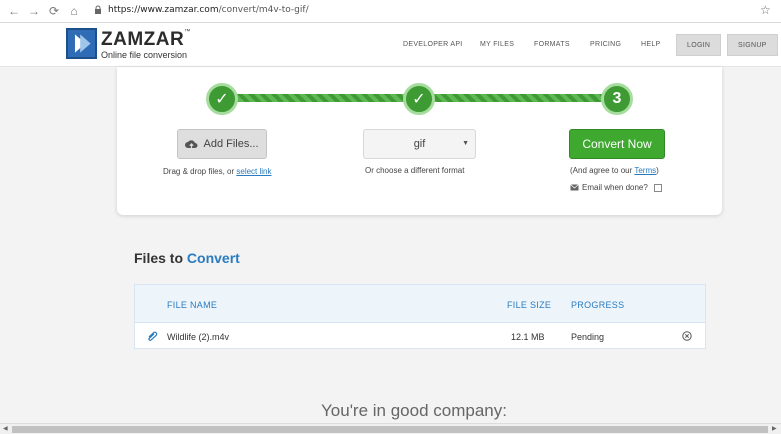 Image resolution: width=781 pixels, height=434 pixels. What do you see at coordinates (614, 170) in the screenshot?
I see `terms-agreement: (And agree to our Terms)` at bounding box center [614, 170].